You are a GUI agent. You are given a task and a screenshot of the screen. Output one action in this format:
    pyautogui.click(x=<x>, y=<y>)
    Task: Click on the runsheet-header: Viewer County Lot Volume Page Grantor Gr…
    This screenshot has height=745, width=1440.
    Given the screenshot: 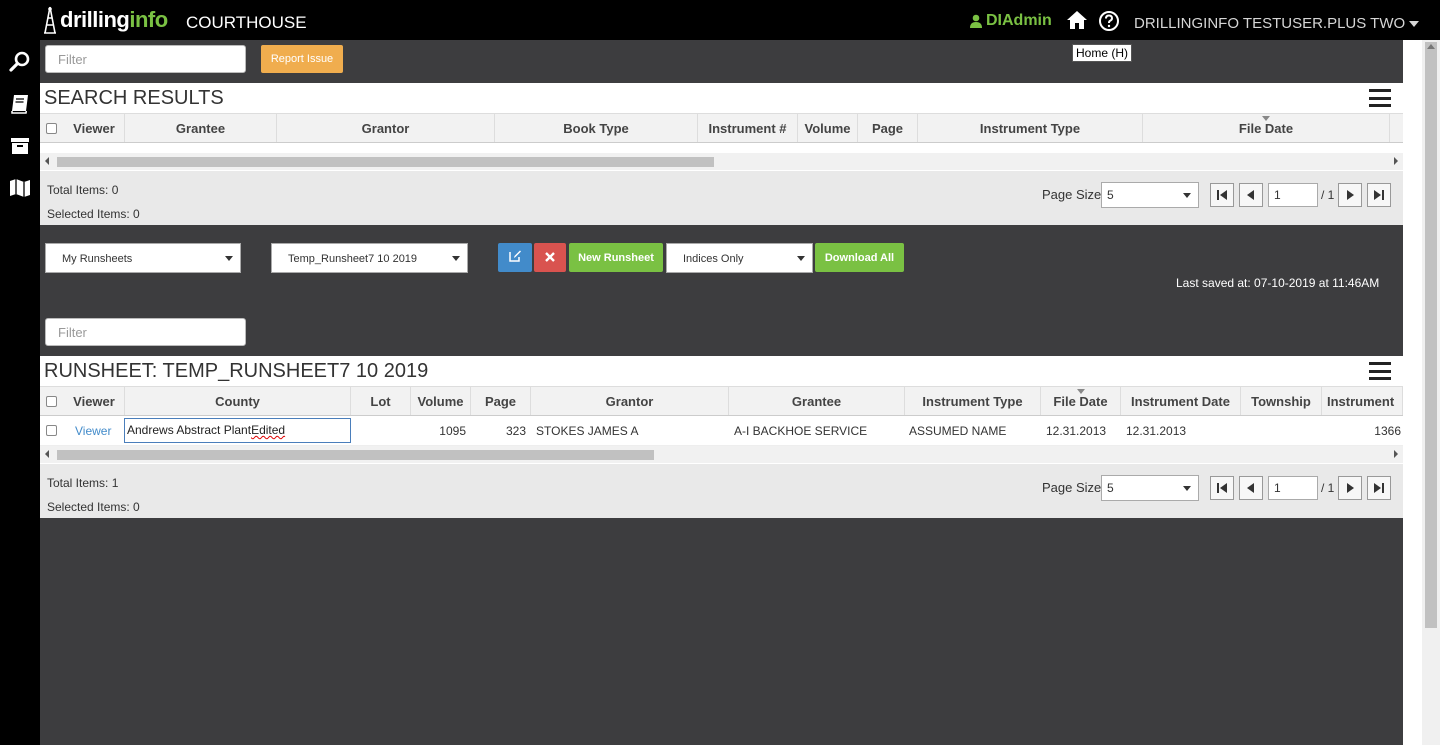 What is the action you would take?
    pyautogui.click(x=721, y=401)
    